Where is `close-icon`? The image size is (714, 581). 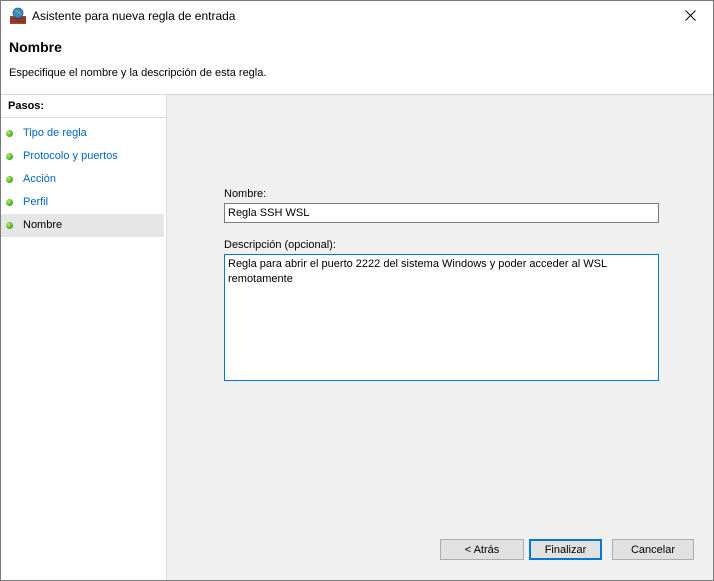 close-icon is located at coordinates (690, 16).